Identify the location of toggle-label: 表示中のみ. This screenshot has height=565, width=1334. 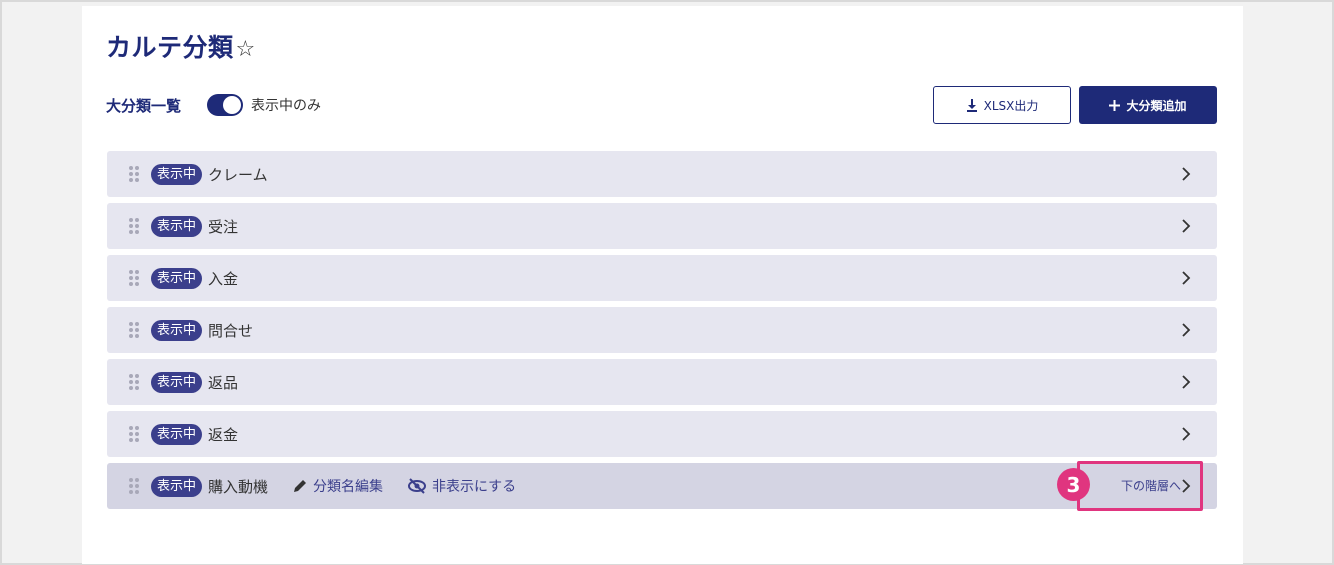
(286, 106).